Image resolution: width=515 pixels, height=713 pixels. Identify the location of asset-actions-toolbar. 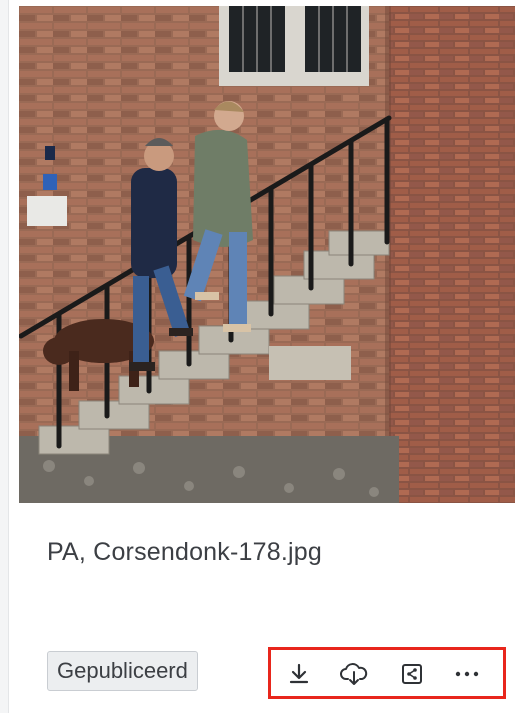
(387, 673).